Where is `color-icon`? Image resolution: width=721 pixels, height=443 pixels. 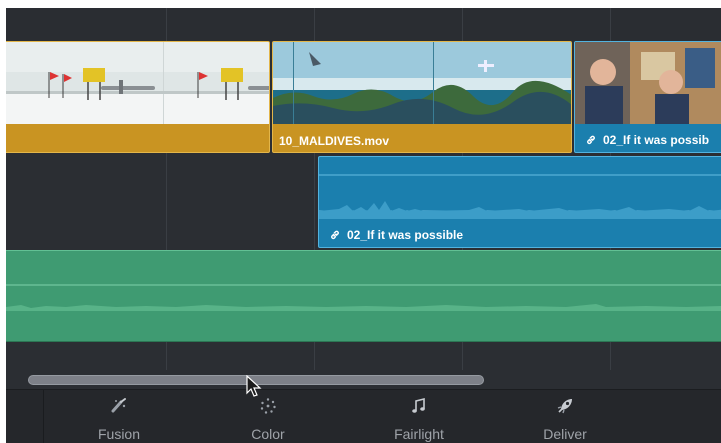
color-icon is located at coordinates (268, 406).